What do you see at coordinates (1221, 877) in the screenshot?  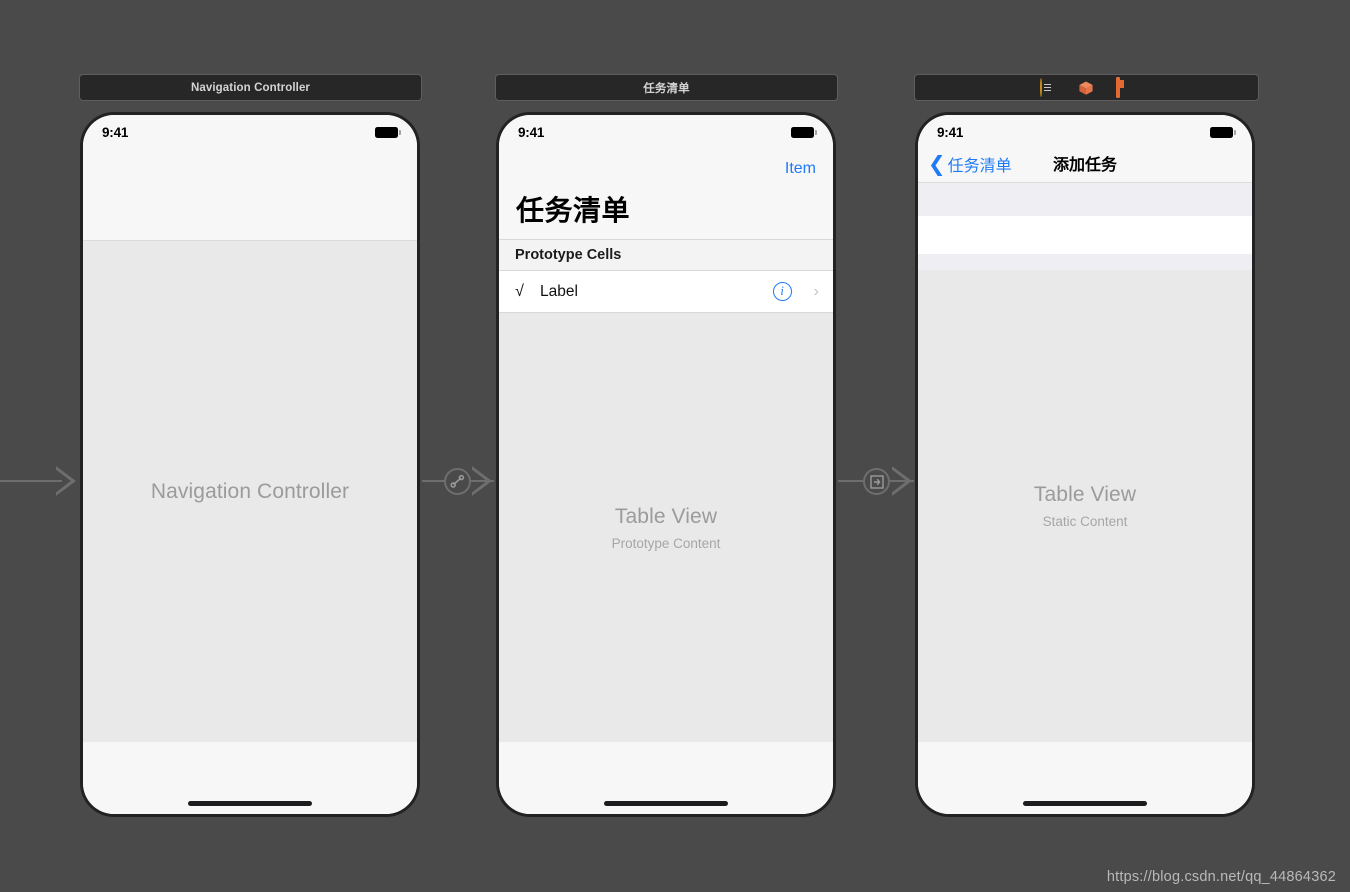 I see `watermark: https://blog.csdn.net/qq_44864362` at bounding box center [1221, 877].